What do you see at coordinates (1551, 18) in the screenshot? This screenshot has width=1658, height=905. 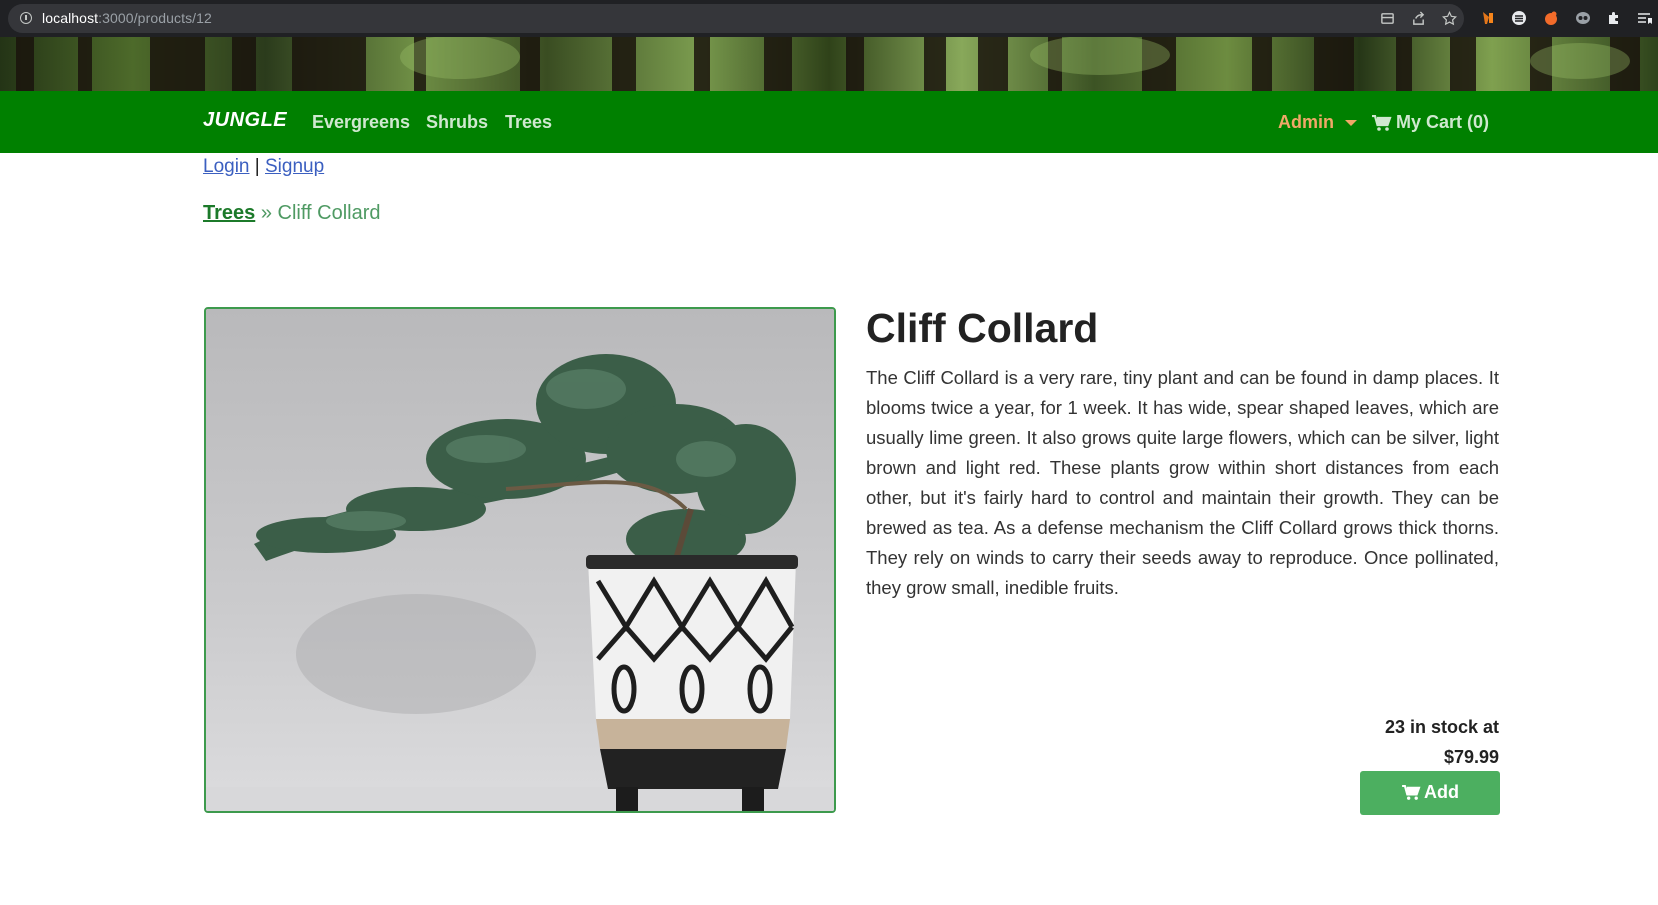 I see `extension-orange-icon` at bounding box center [1551, 18].